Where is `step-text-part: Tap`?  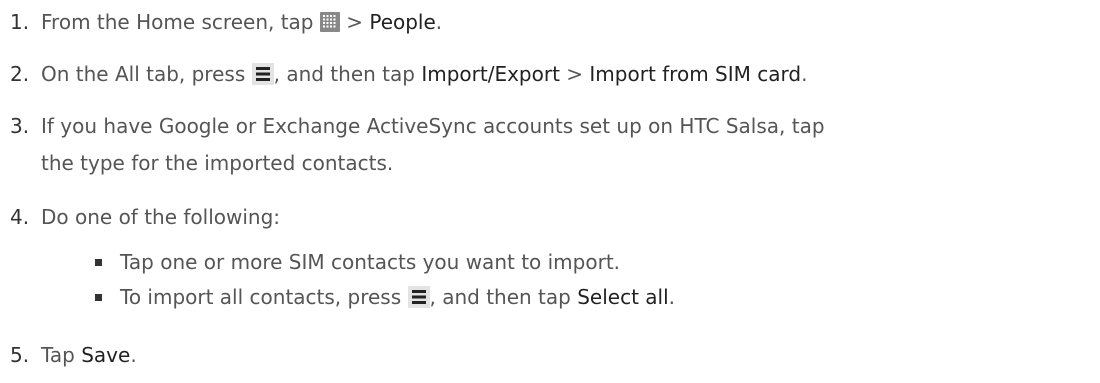
step-text-part: Tap is located at coordinates (61, 355).